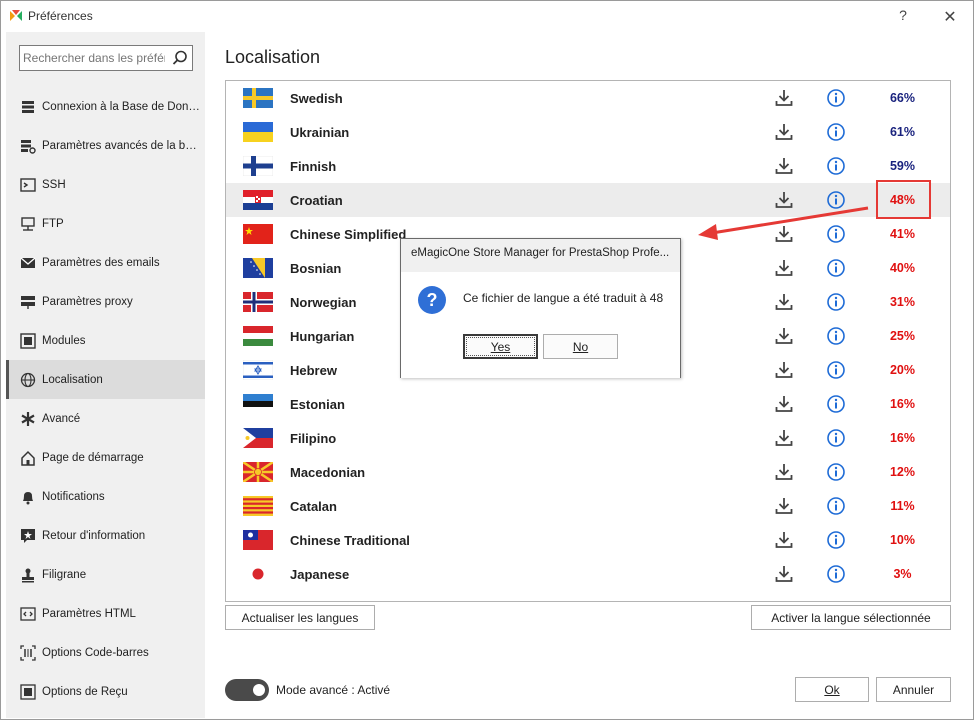  I want to click on home-icon, so click(28, 458).